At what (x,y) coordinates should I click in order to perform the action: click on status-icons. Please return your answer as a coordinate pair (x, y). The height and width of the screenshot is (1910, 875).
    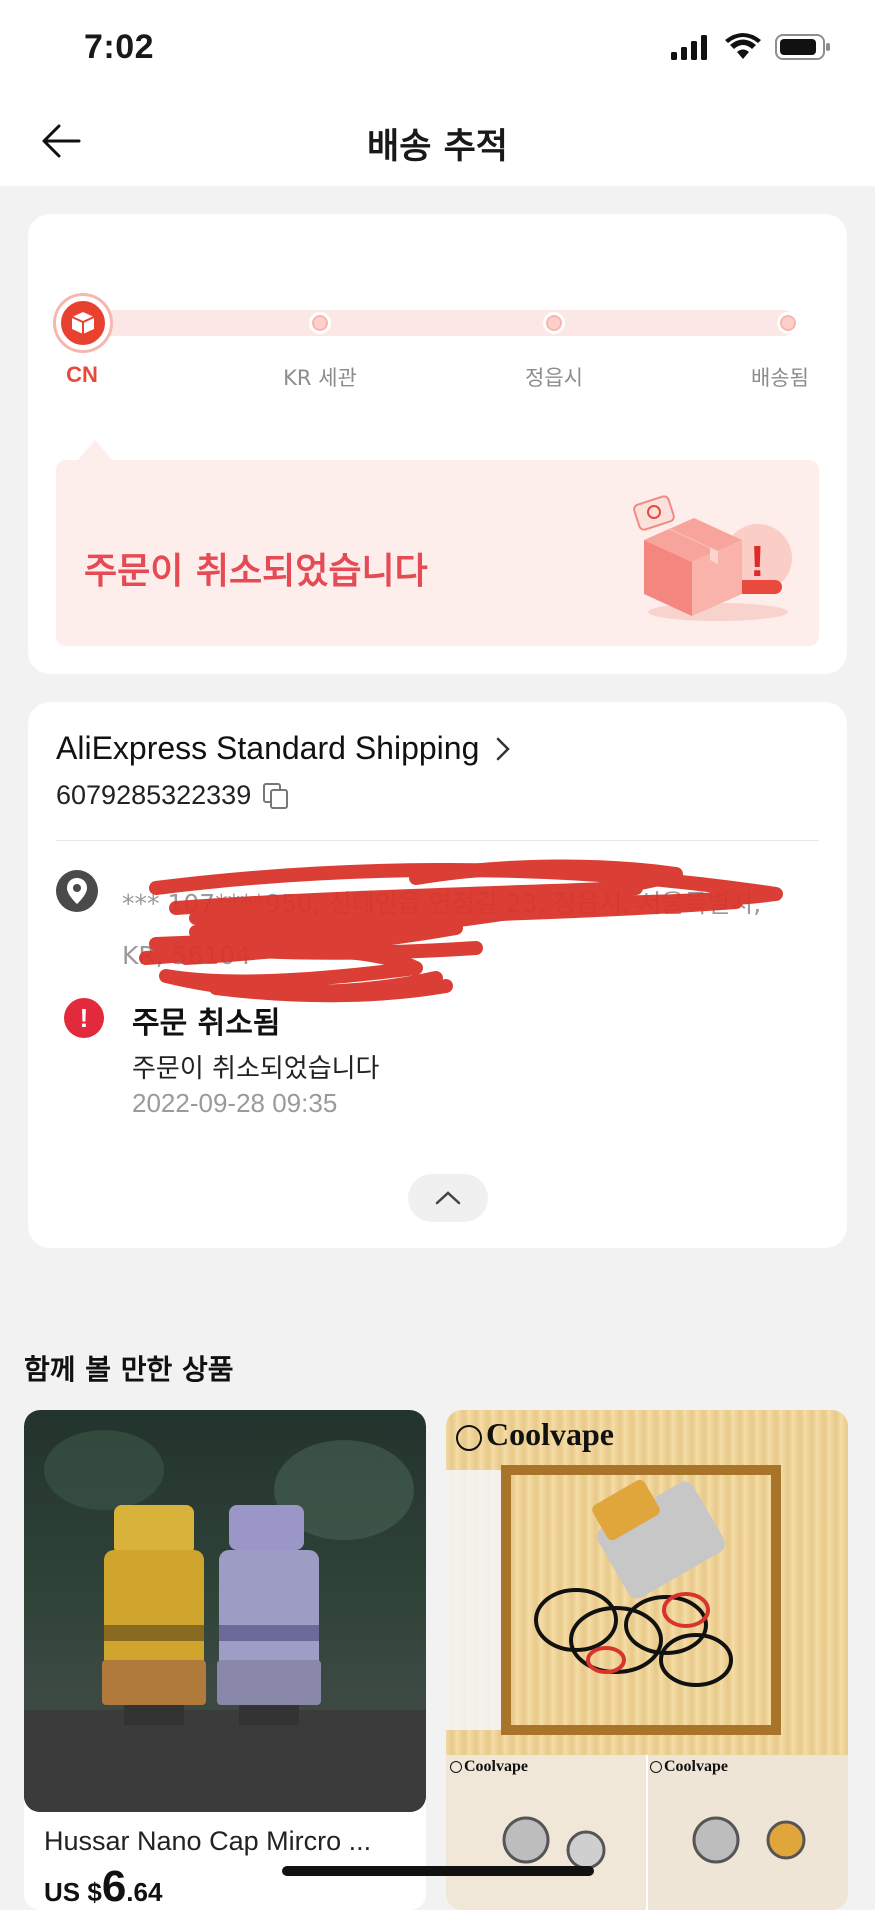
    Looking at the image, I should click on (751, 47).